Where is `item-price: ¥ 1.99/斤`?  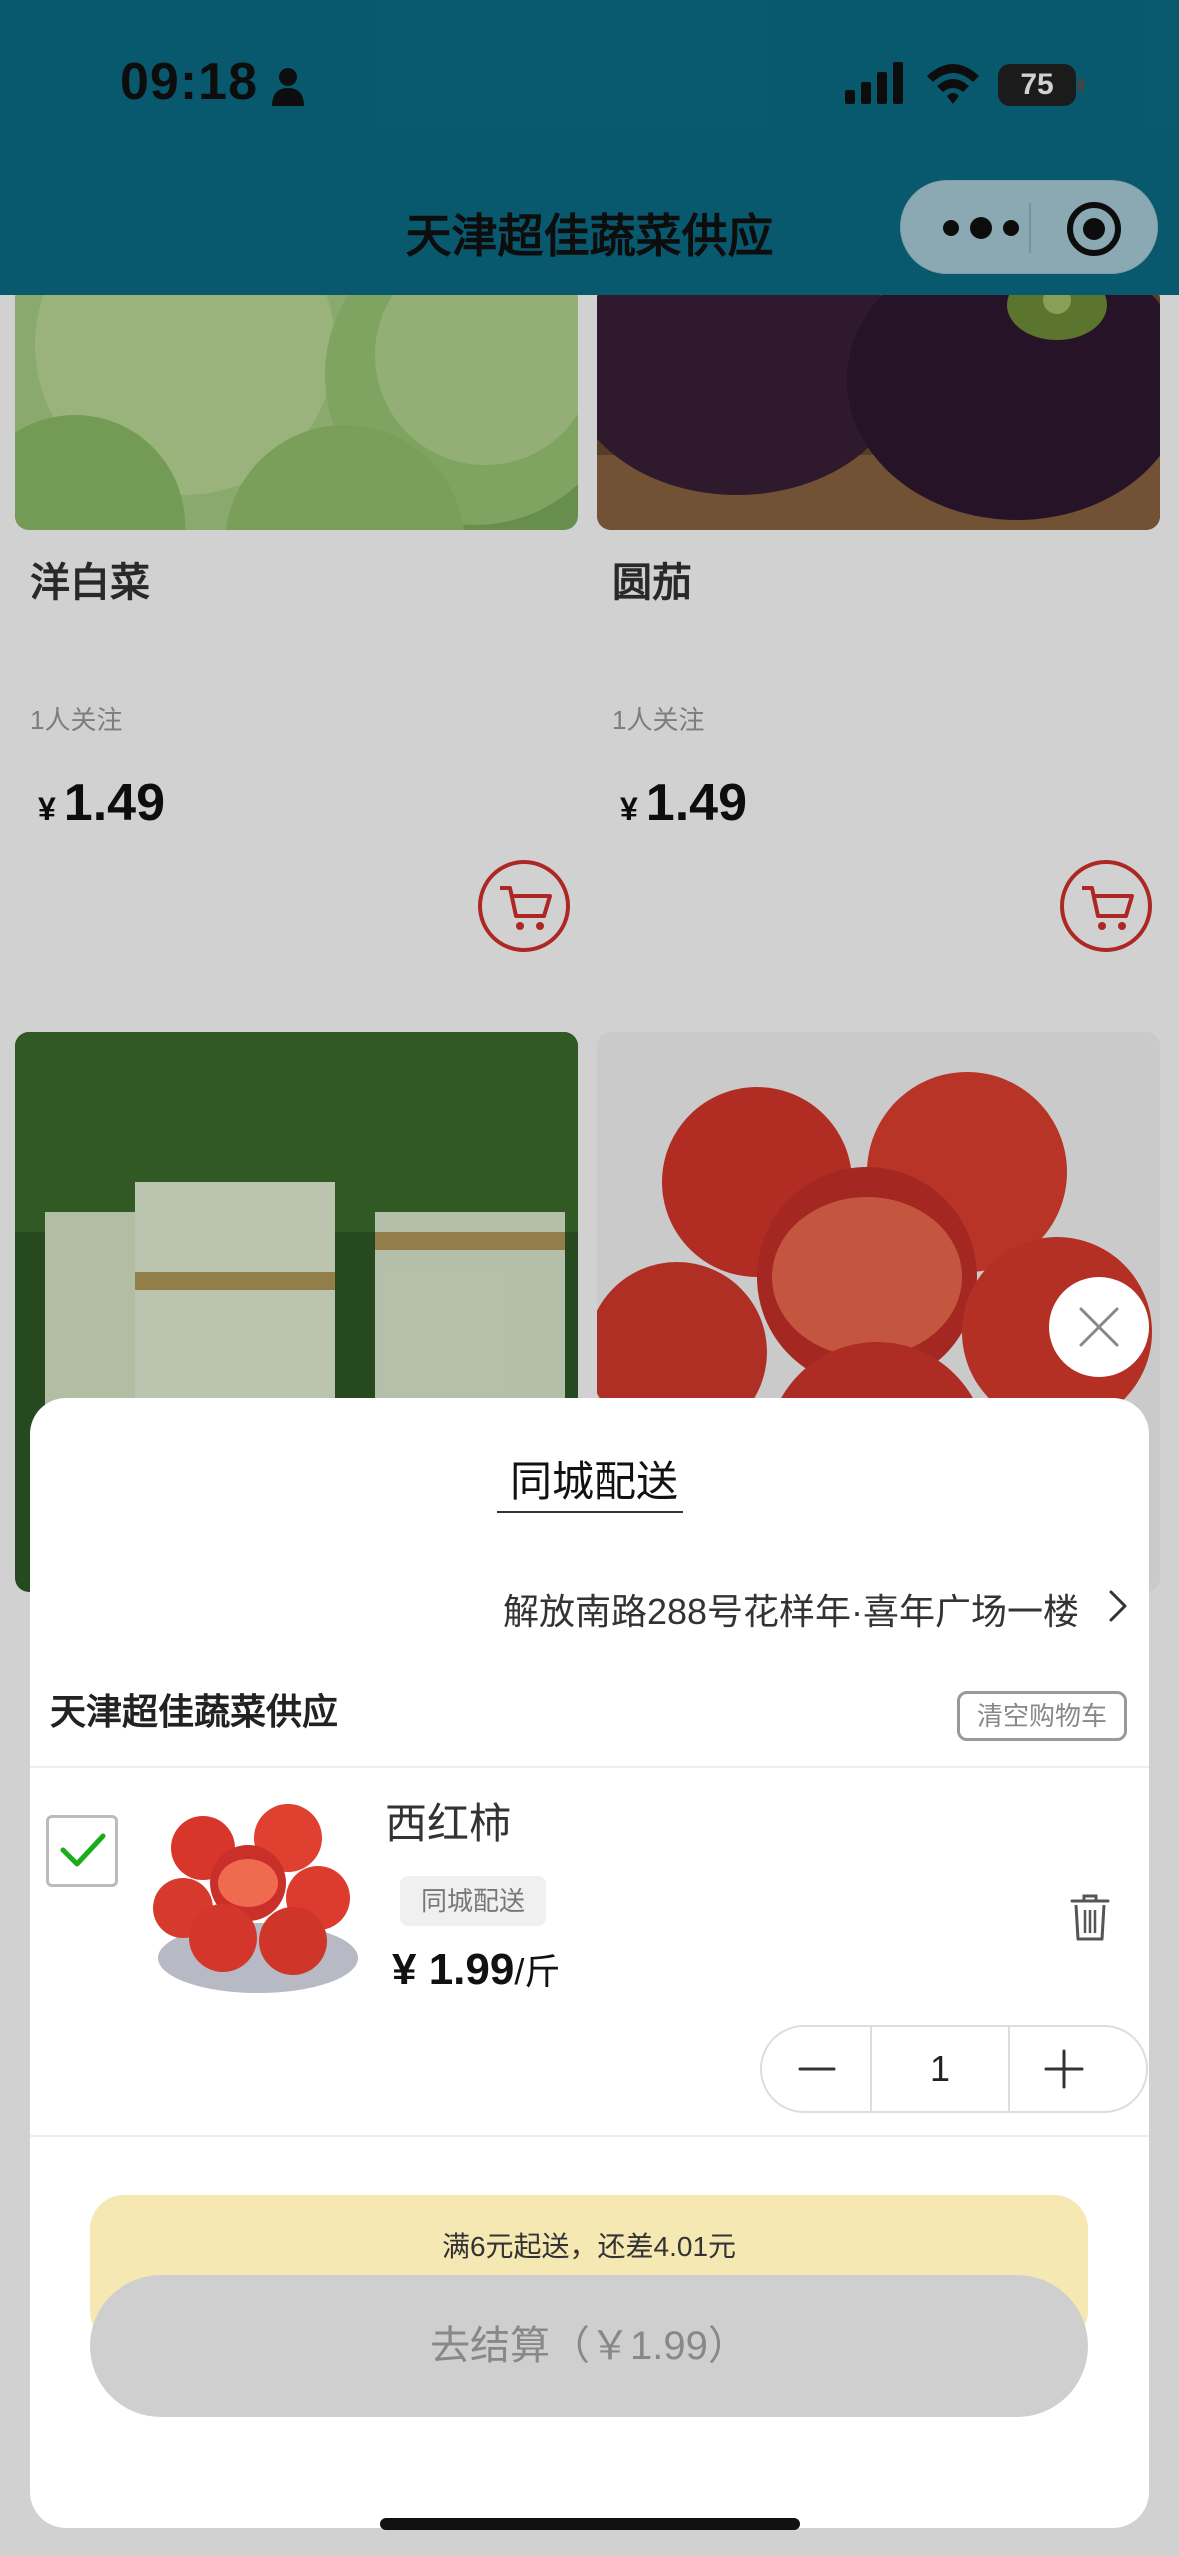 item-price: ¥ 1.99/斤 is located at coordinates (476, 1969).